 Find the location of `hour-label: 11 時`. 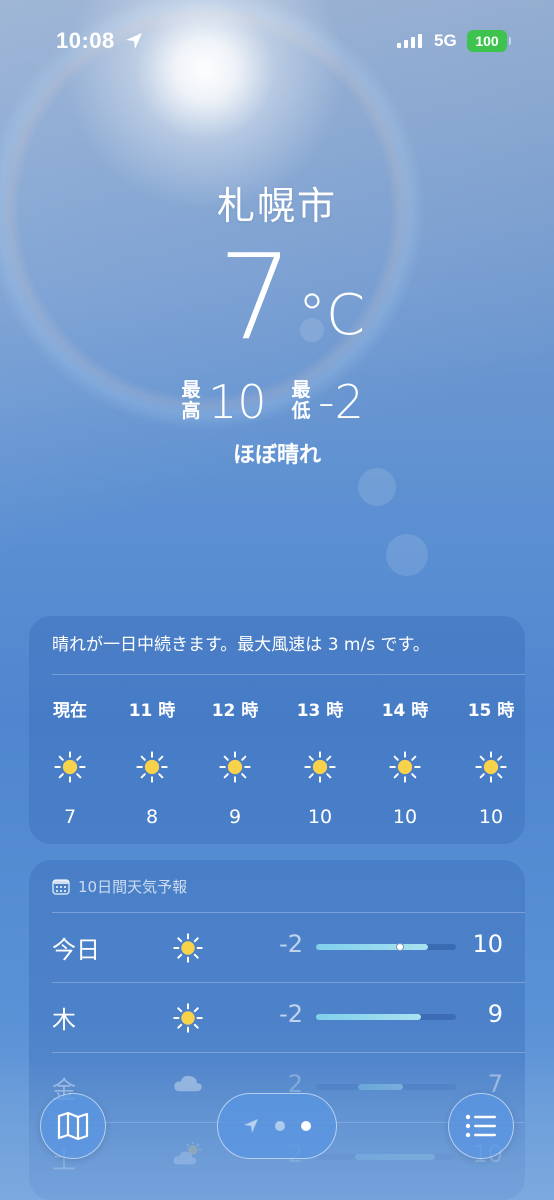

hour-label: 11 時 is located at coordinates (152, 711).